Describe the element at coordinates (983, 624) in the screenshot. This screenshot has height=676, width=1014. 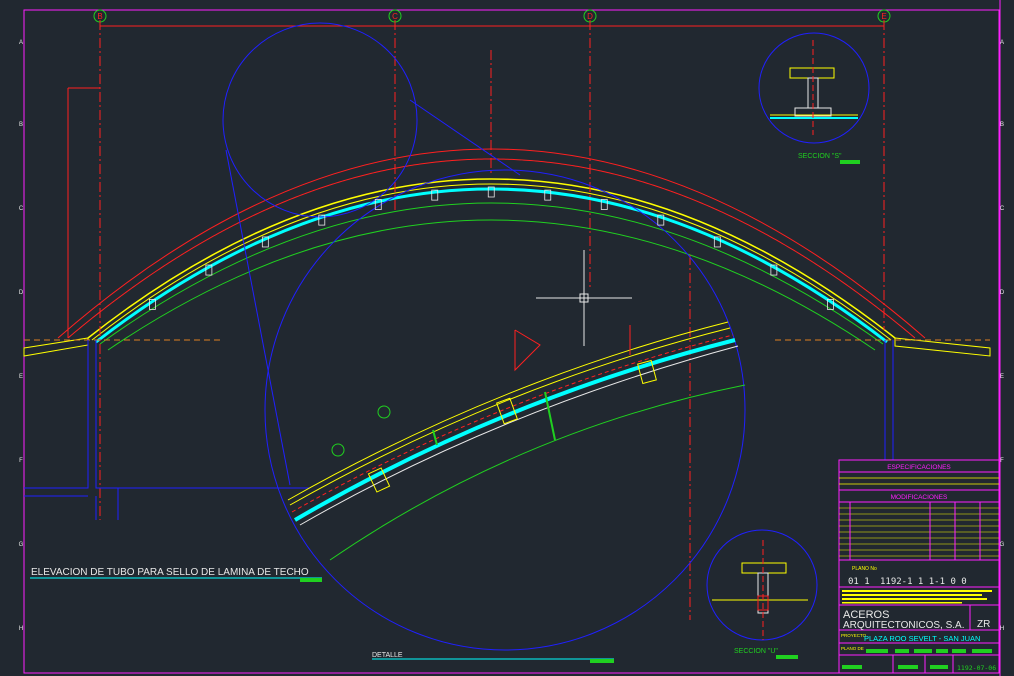
I see `company-code: ZR` at that location.